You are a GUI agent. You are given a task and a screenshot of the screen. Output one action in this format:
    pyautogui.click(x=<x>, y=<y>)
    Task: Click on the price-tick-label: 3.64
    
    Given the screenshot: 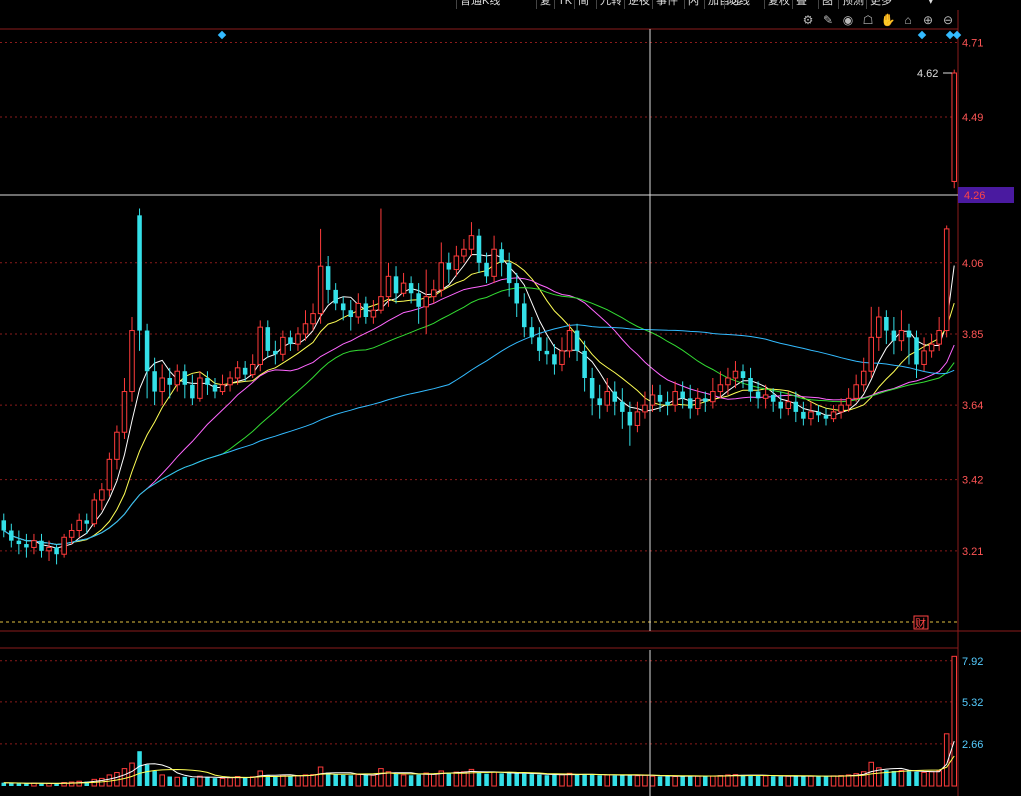 What is the action you would take?
    pyautogui.click(x=972, y=406)
    